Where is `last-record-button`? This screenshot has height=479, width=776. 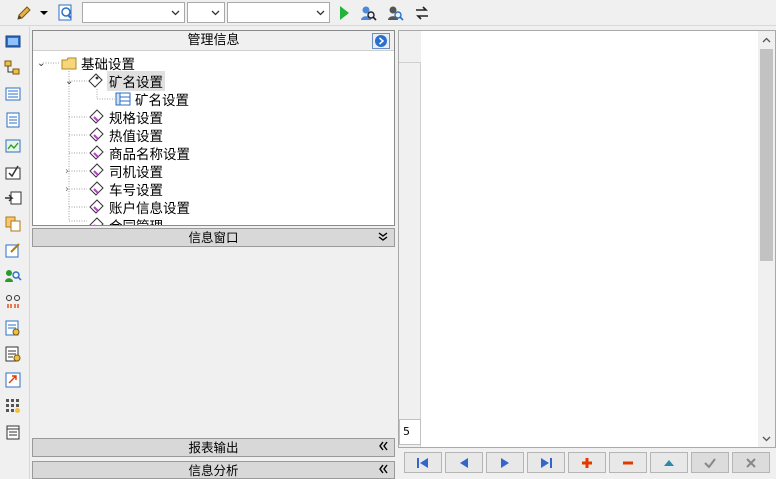 last-record-button is located at coordinates (546, 462).